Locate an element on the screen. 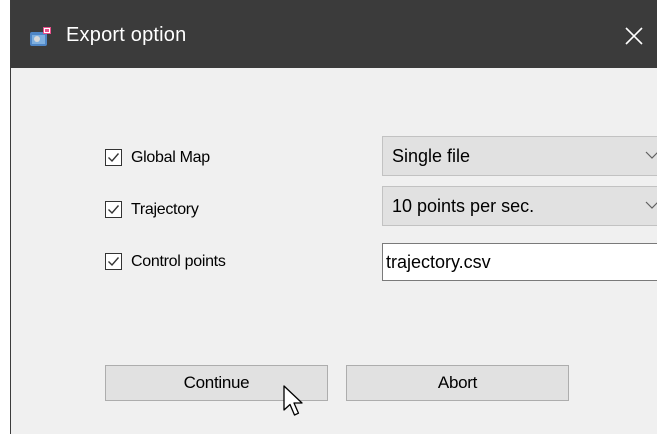 The width and height of the screenshot is (657, 434). control-points-checkbox is located at coordinates (113, 261).